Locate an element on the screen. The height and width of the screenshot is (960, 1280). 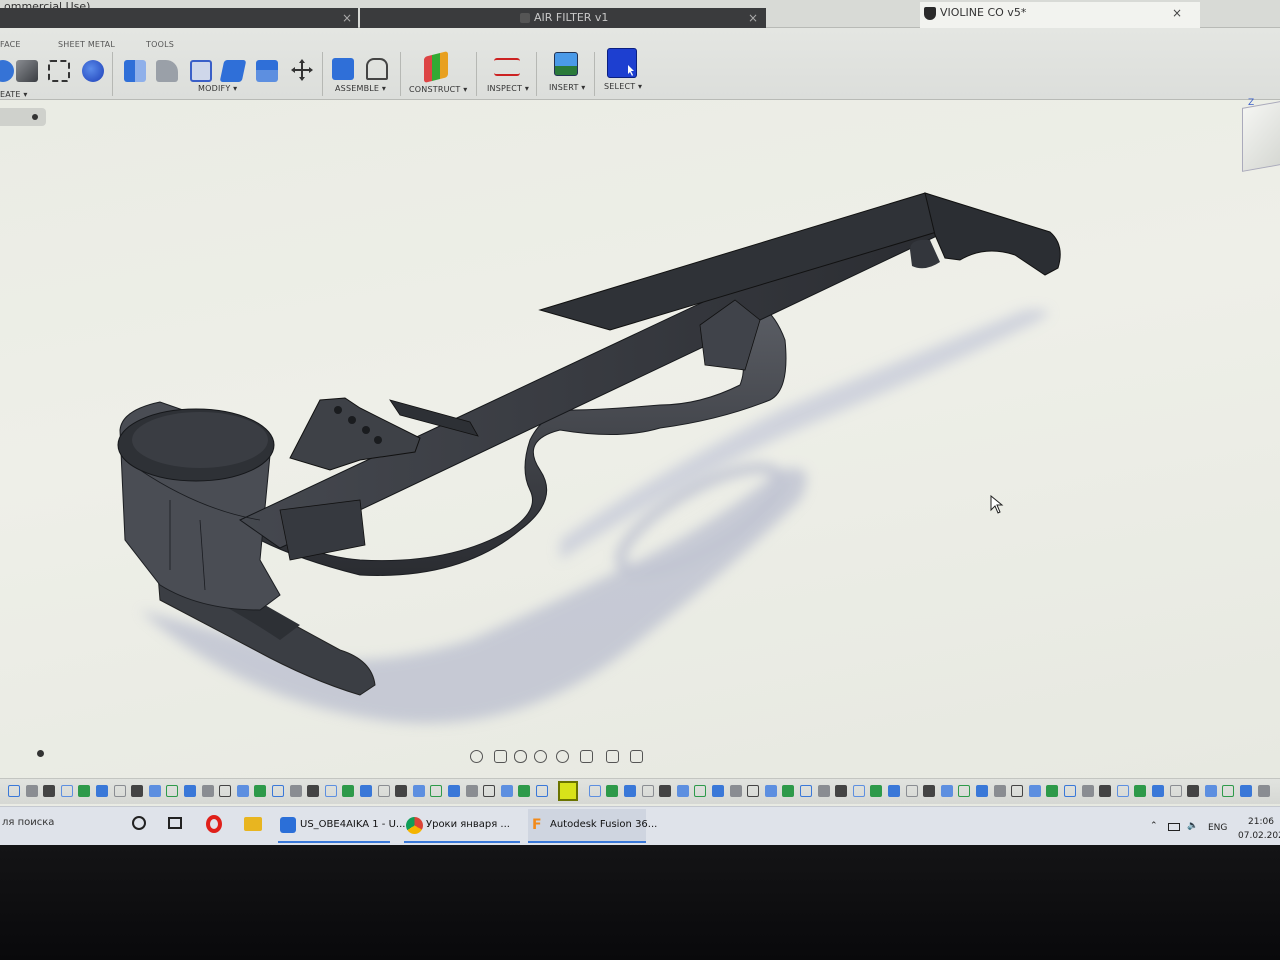
sphere-icon is located at coordinates (93, 71).